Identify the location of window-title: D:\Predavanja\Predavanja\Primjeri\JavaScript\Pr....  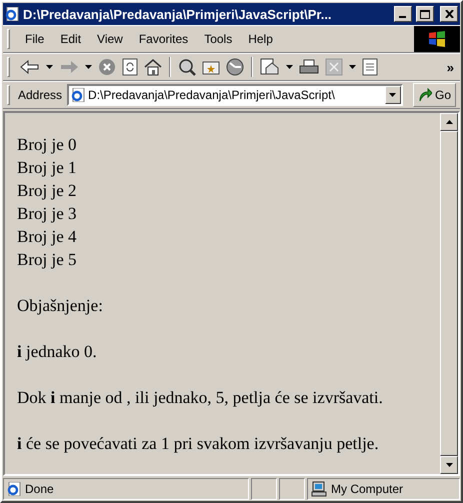
(178, 14).